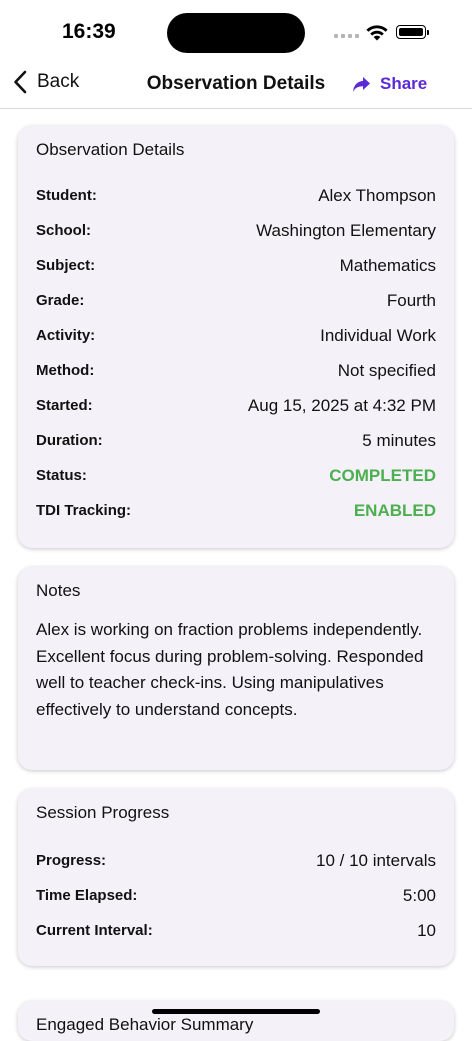 The width and height of the screenshot is (472, 1041). I want to click on time-elapsed-row: Time Elapsed: 5:00, so click(236, 895).